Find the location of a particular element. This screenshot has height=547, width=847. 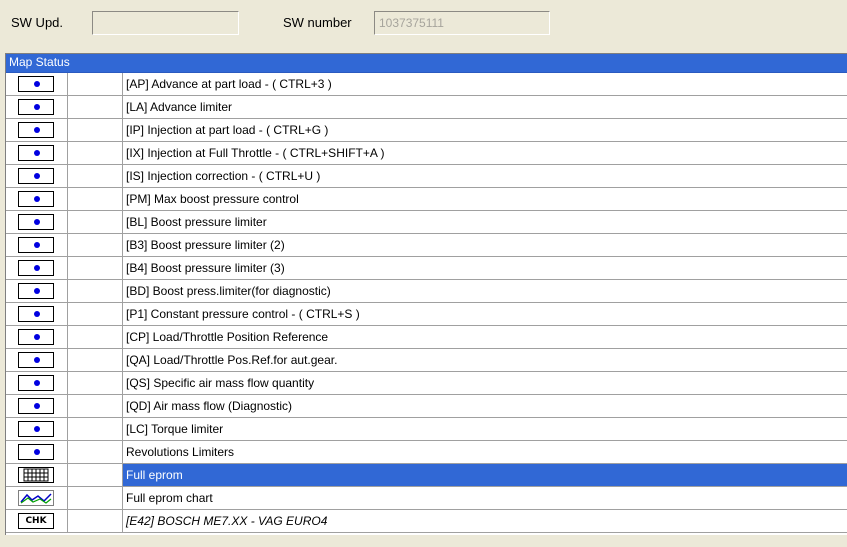

table-grid-icon is located at coordinates (36, 475).